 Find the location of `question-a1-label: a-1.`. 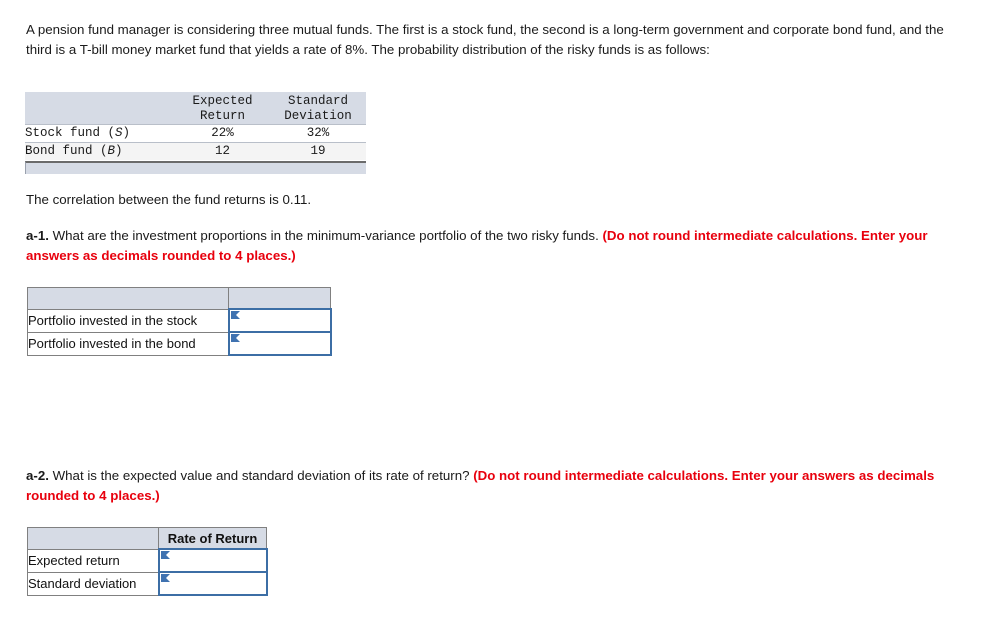

question-a1-label: a-1. is located at coordinates (37, 235).